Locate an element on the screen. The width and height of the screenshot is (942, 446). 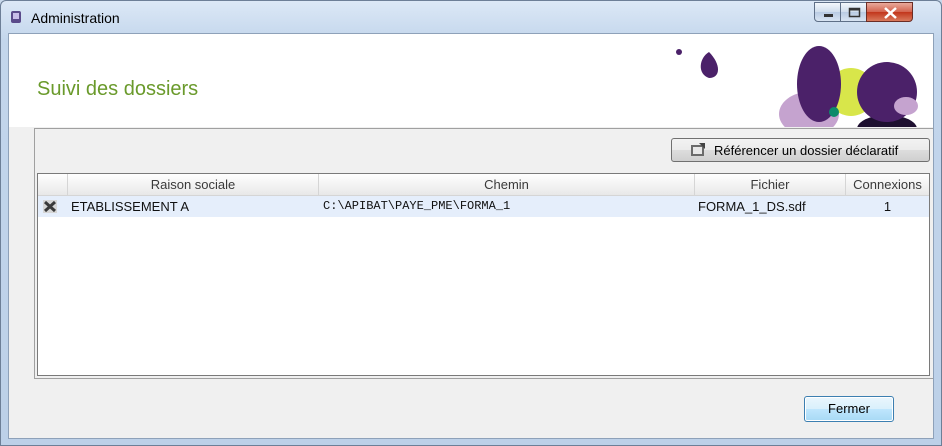
header-select-column is located at coordinates (53, 184).